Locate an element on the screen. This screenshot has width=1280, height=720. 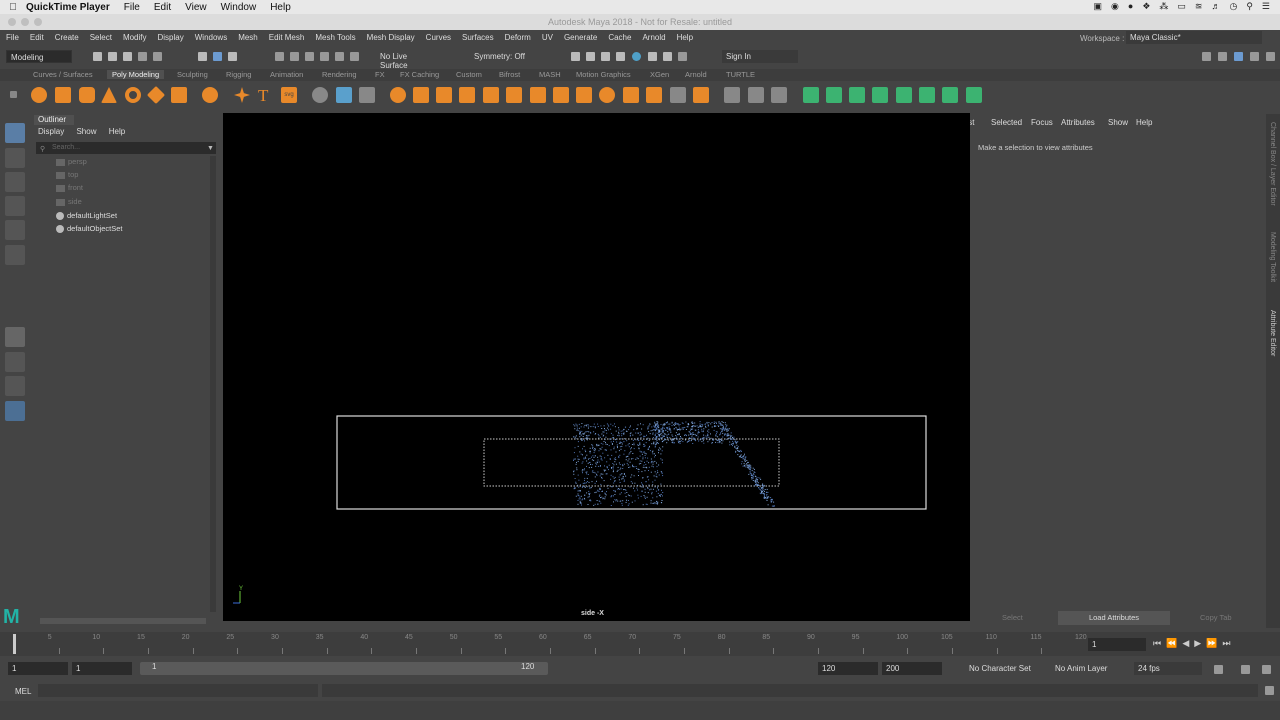
outliner-item-front: front is located at coordinates (69, 188).